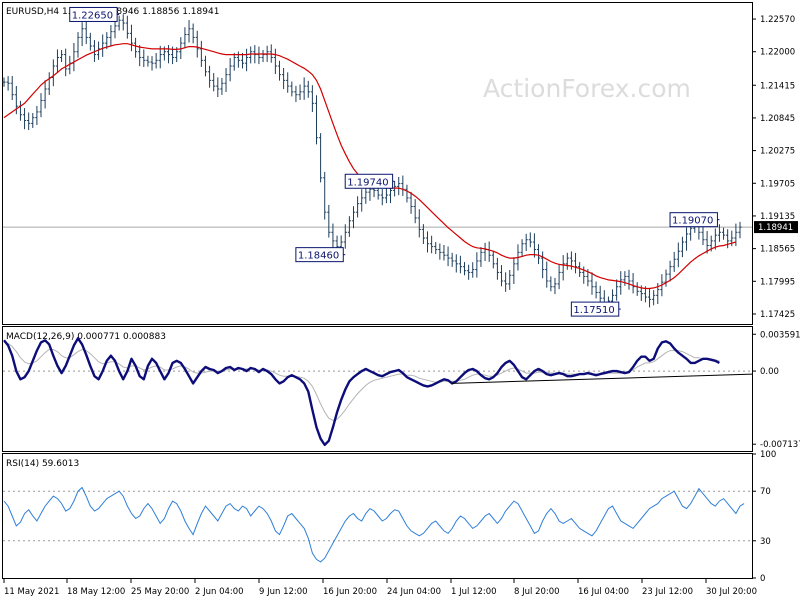 This screenshot has width=800, height=600. Describe the element at coordinates (474, 592) in the screenshot. I see `x-tick-label: 1 Jul 12:00` at that location.